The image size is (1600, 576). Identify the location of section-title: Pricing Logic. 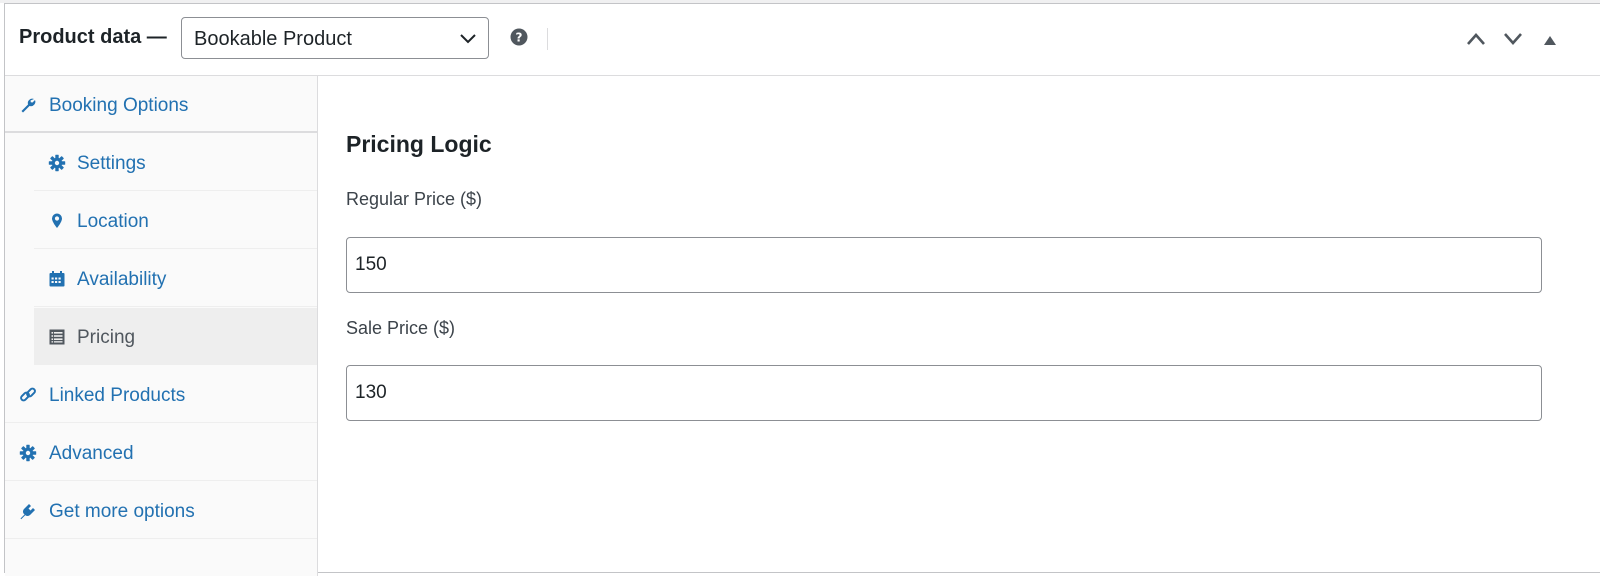
(419, 144).